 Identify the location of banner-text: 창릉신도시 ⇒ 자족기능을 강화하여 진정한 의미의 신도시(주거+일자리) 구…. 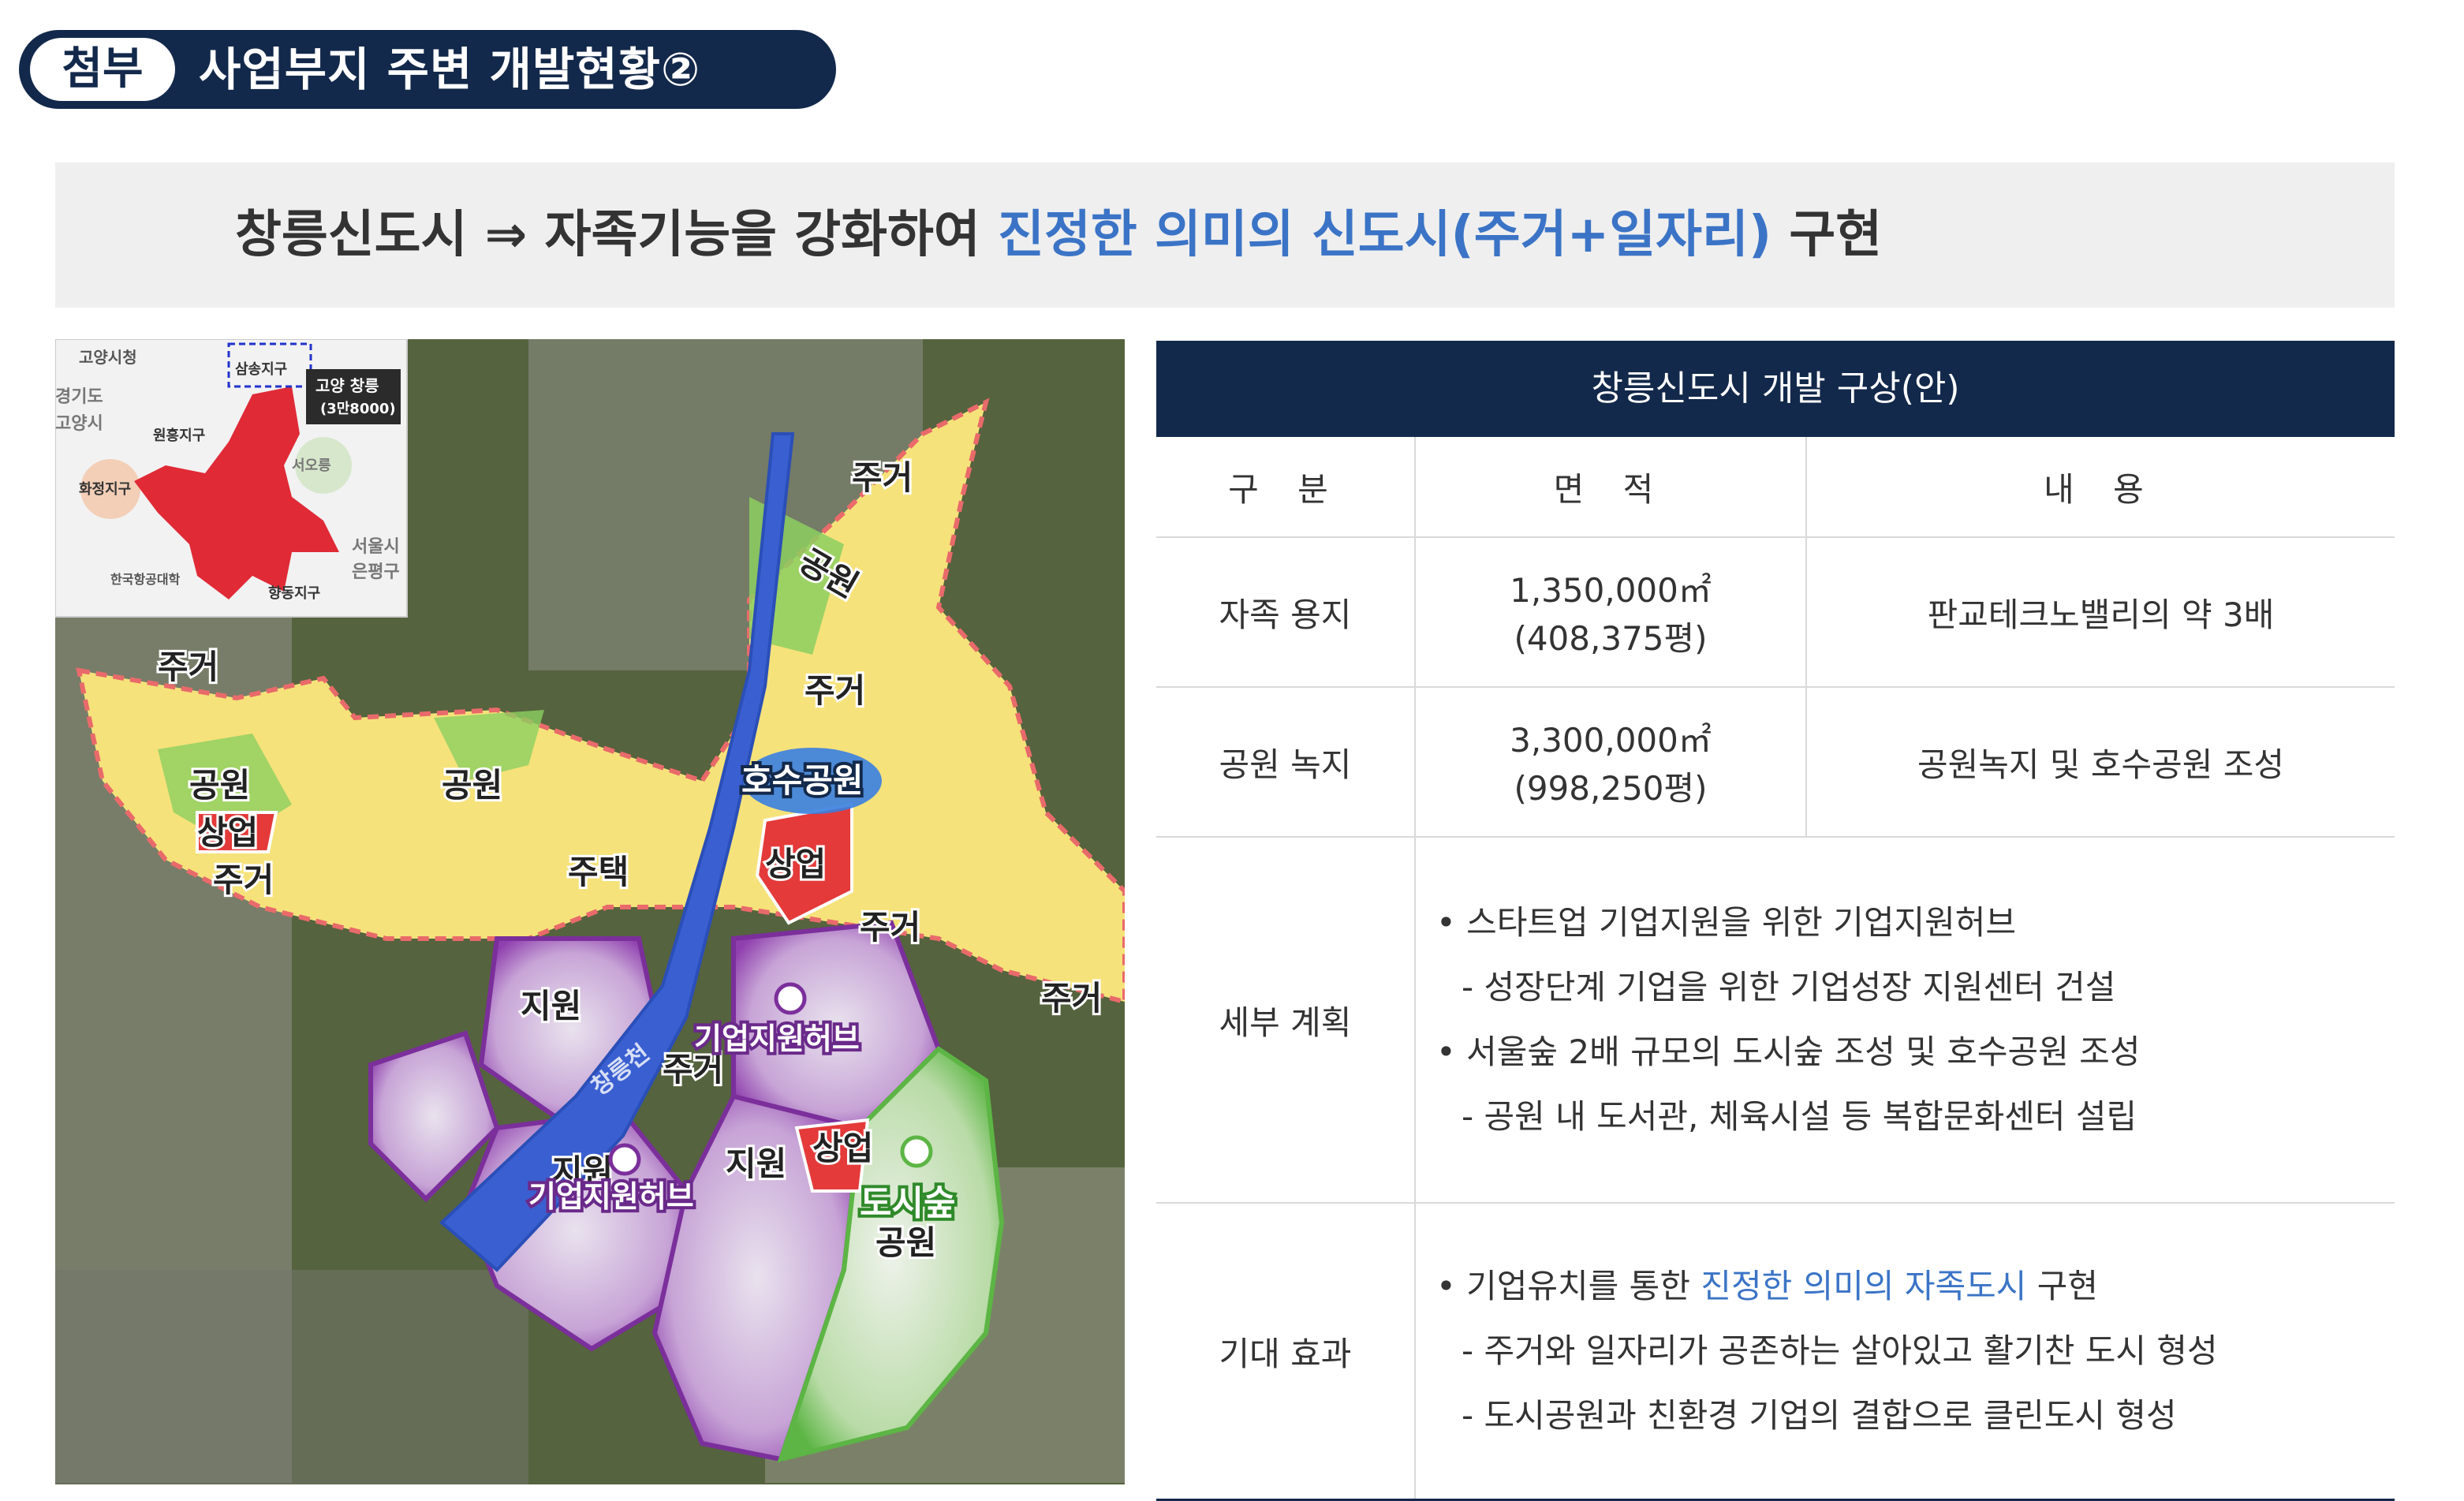
(1058, 235).